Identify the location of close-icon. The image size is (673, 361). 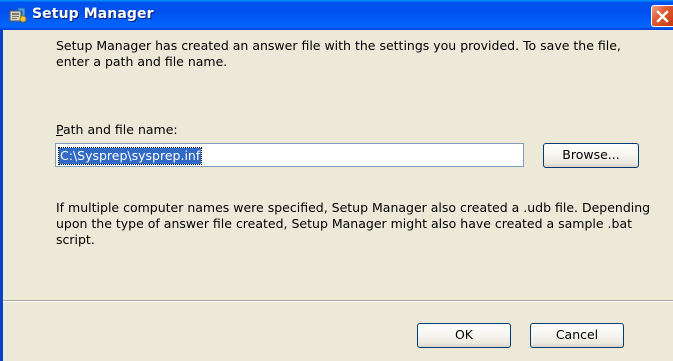
(662, 16).